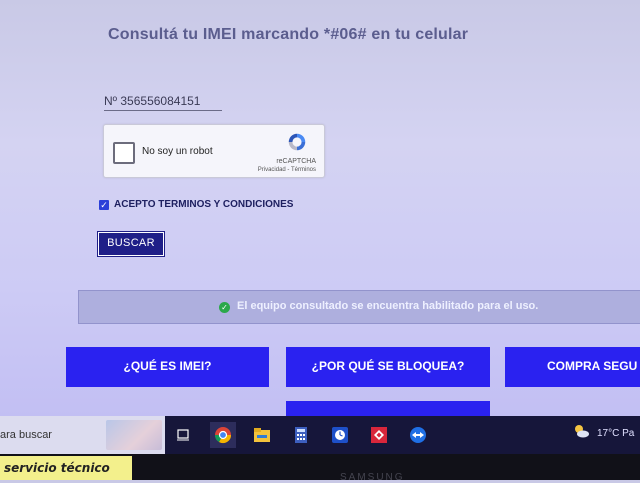 This screenshot has height=483, width=640. What do you see at coordinates (204, 204) in the screenshot?
I see `terms-label: ACEPTO TERMINOS Y CONDICIONES` at bounding box center [204, 204].